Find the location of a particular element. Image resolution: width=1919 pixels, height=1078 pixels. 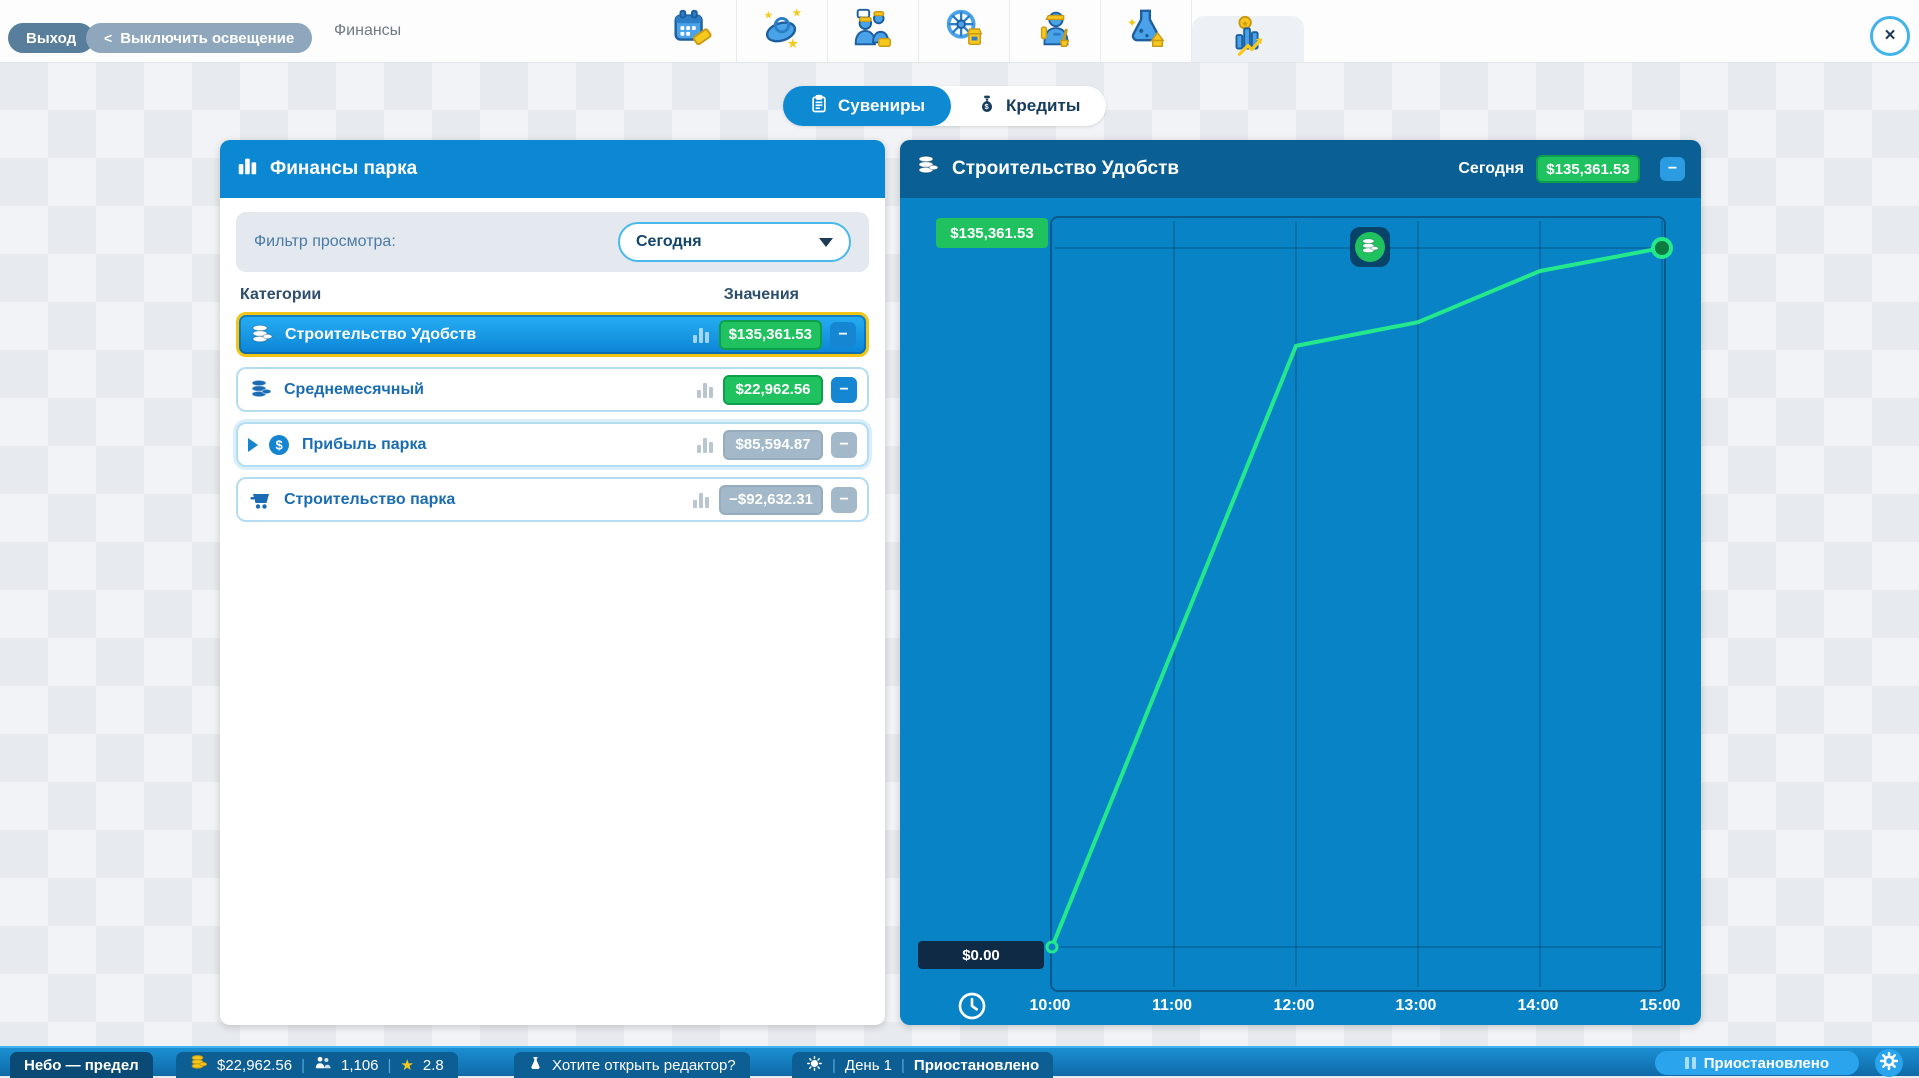

expand-arrow-icon is located at coordinates (253, 444).